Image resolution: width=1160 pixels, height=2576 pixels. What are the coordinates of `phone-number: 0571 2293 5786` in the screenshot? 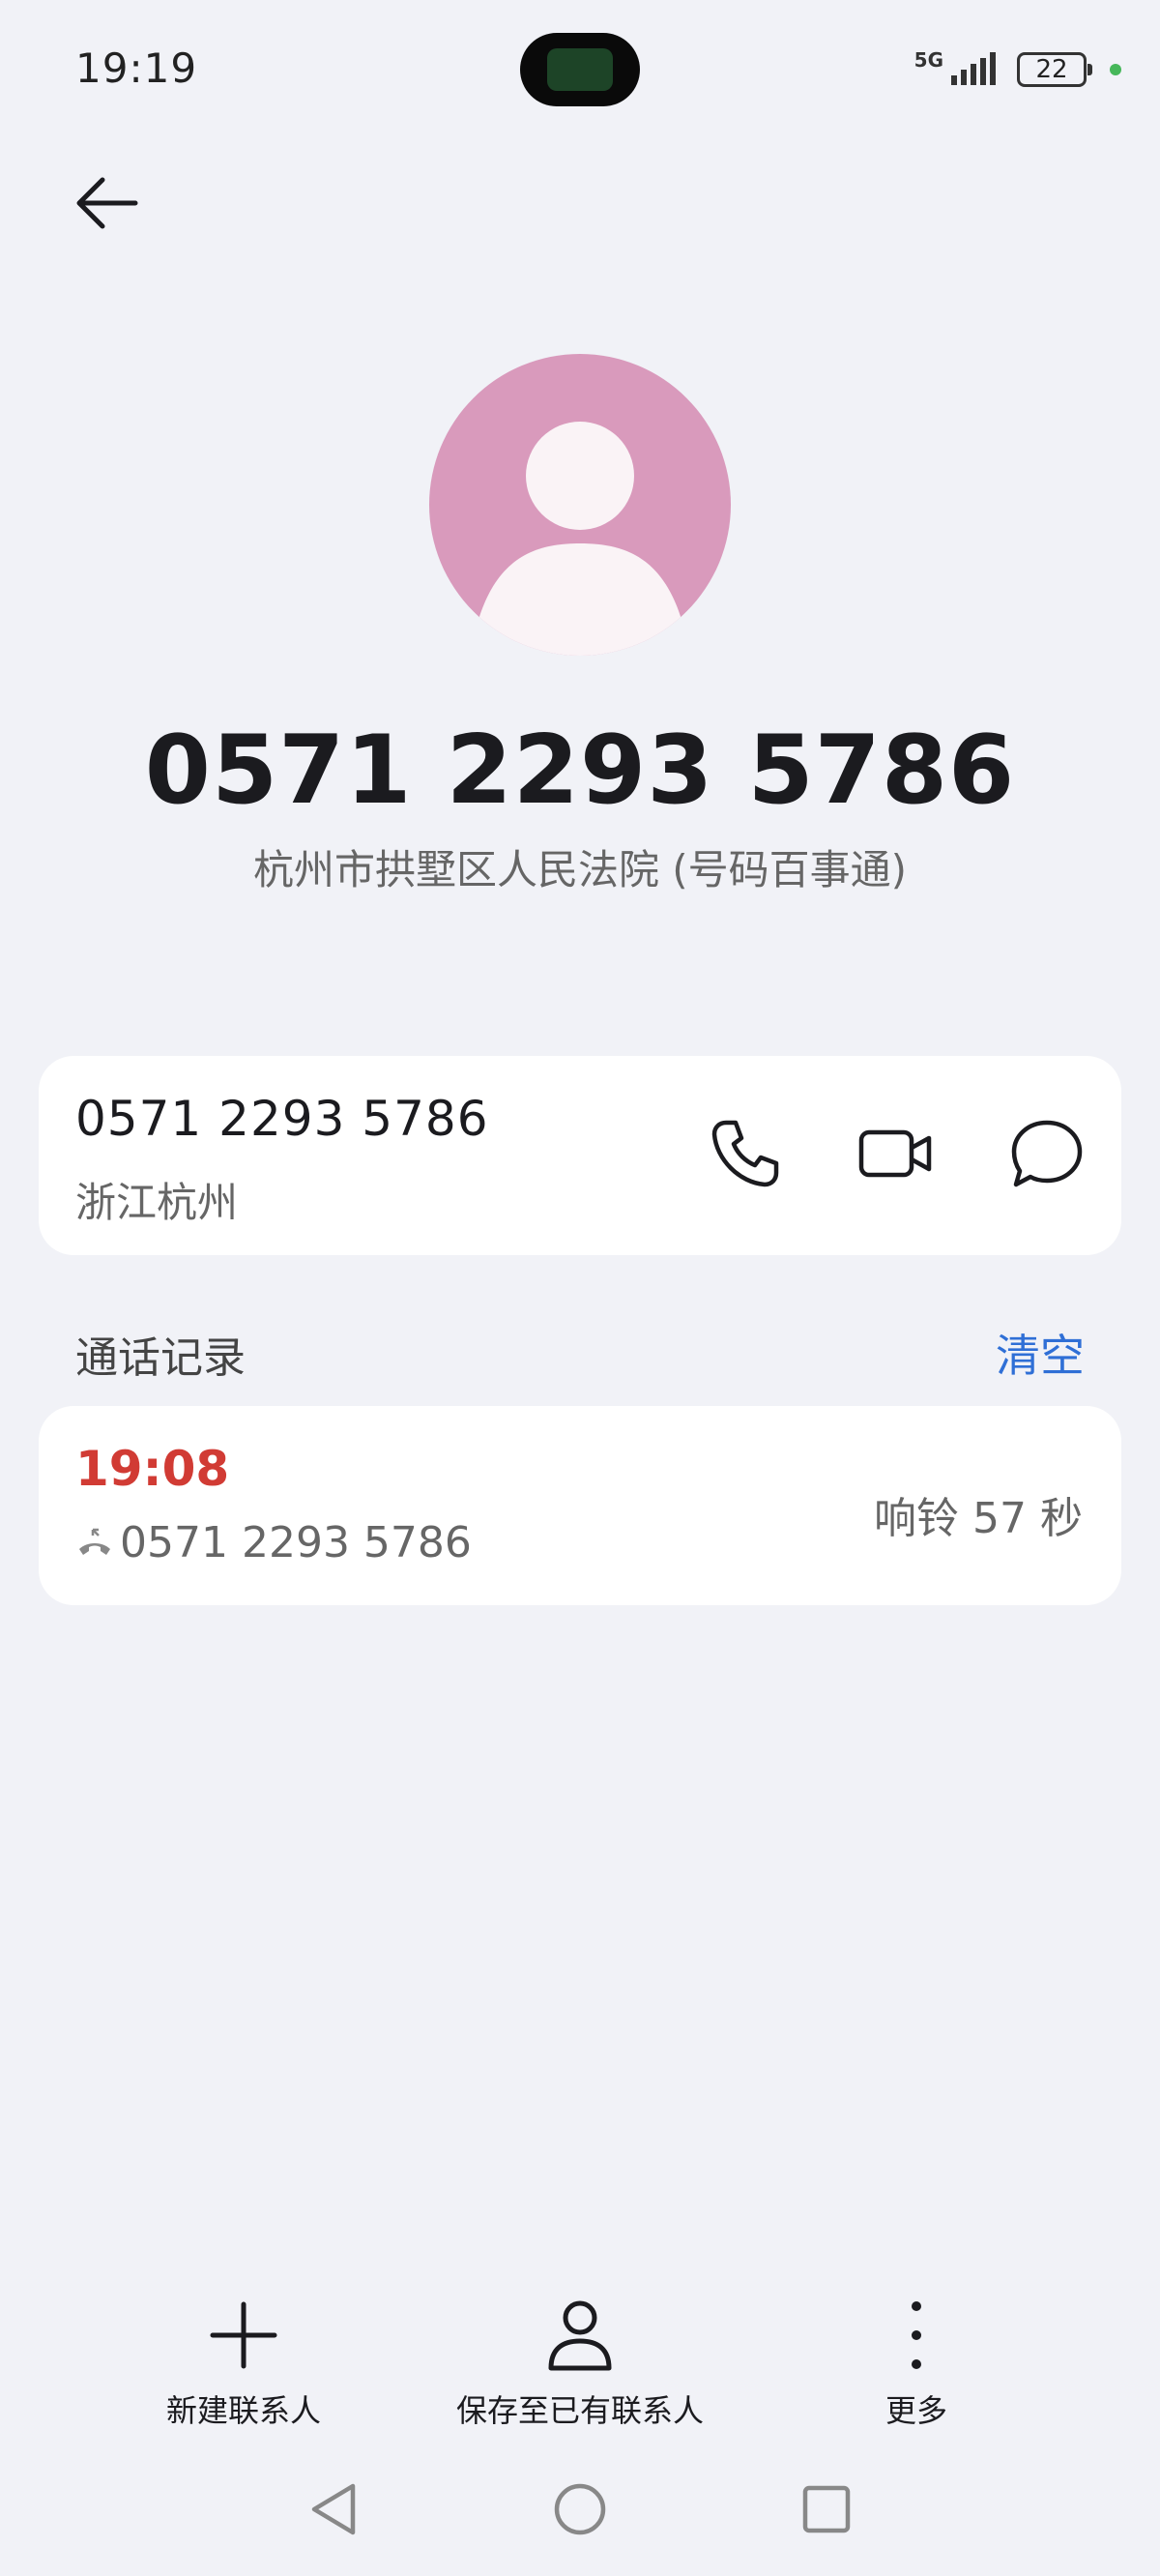 It's located at (282, 1119).